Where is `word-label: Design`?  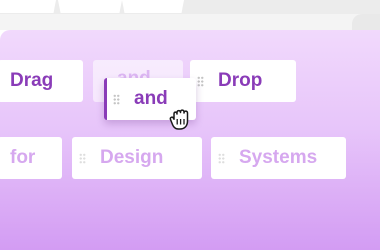 word-label: Design is located at coordinates (132, 157).